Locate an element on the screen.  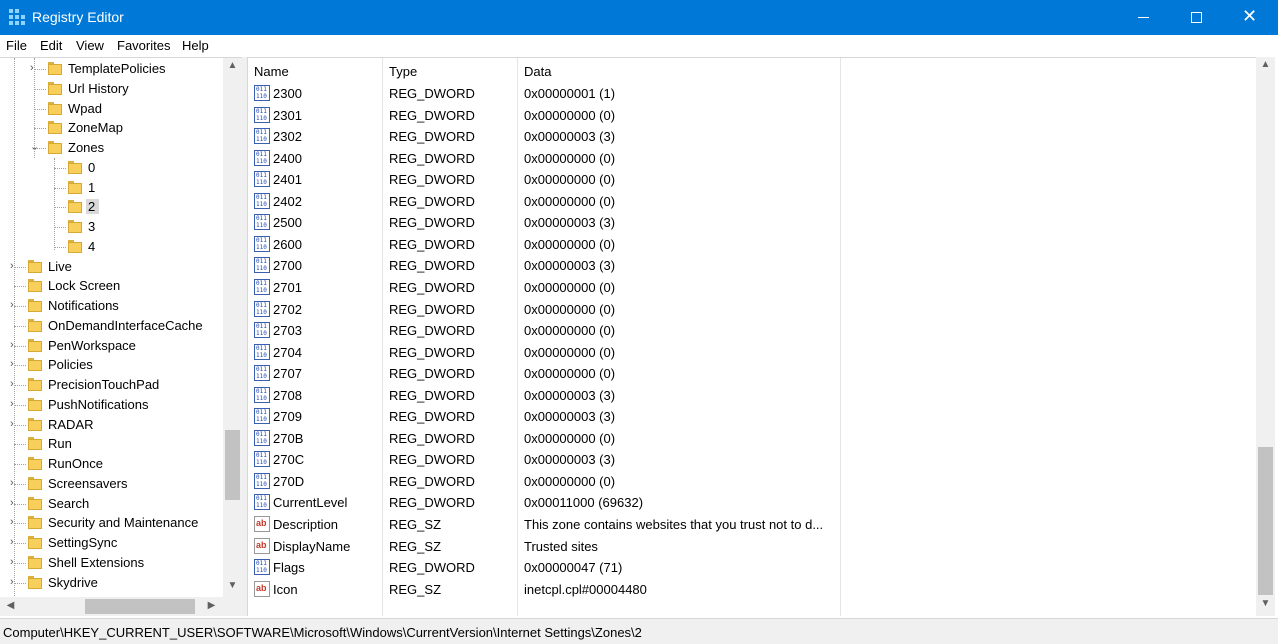
tree-item-0: 0 is located at coordinates (111, 168).